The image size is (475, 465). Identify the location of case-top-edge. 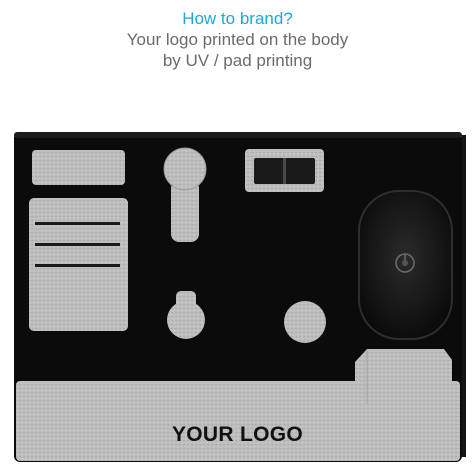
(238, 135).